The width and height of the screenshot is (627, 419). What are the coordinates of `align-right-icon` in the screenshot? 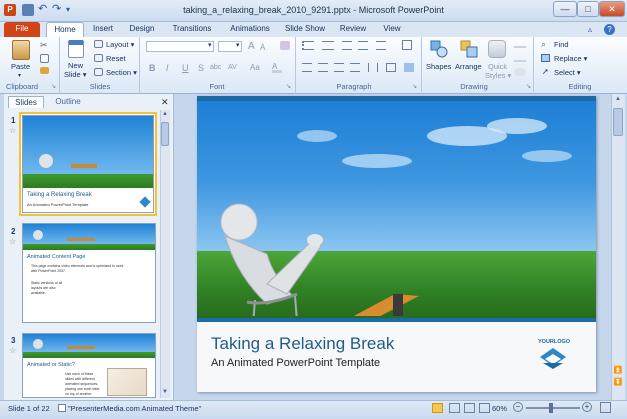 It's located at (339, 67).